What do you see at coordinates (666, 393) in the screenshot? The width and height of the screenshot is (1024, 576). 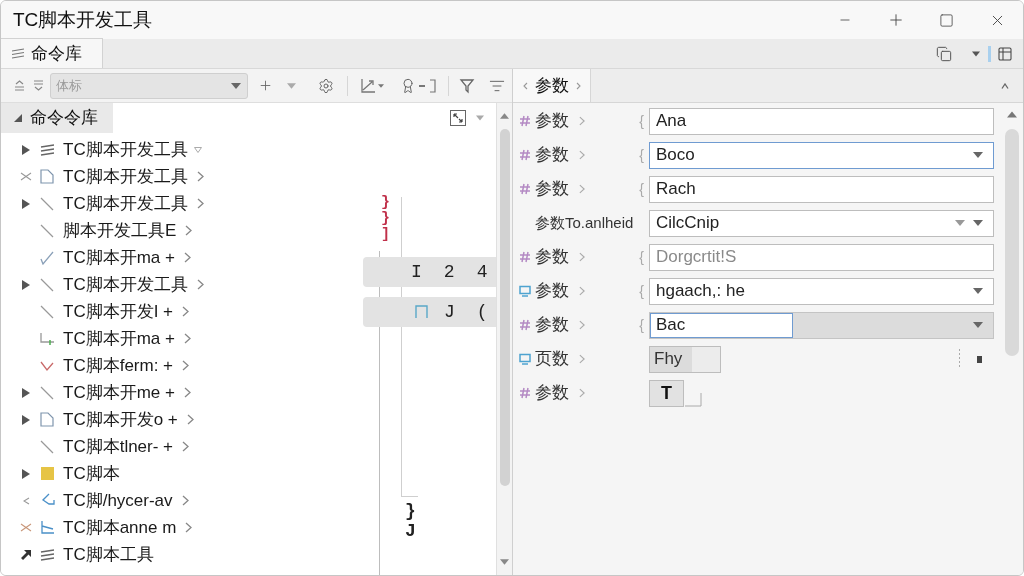 I see `style-button: T` at bounding box center [666, 393].